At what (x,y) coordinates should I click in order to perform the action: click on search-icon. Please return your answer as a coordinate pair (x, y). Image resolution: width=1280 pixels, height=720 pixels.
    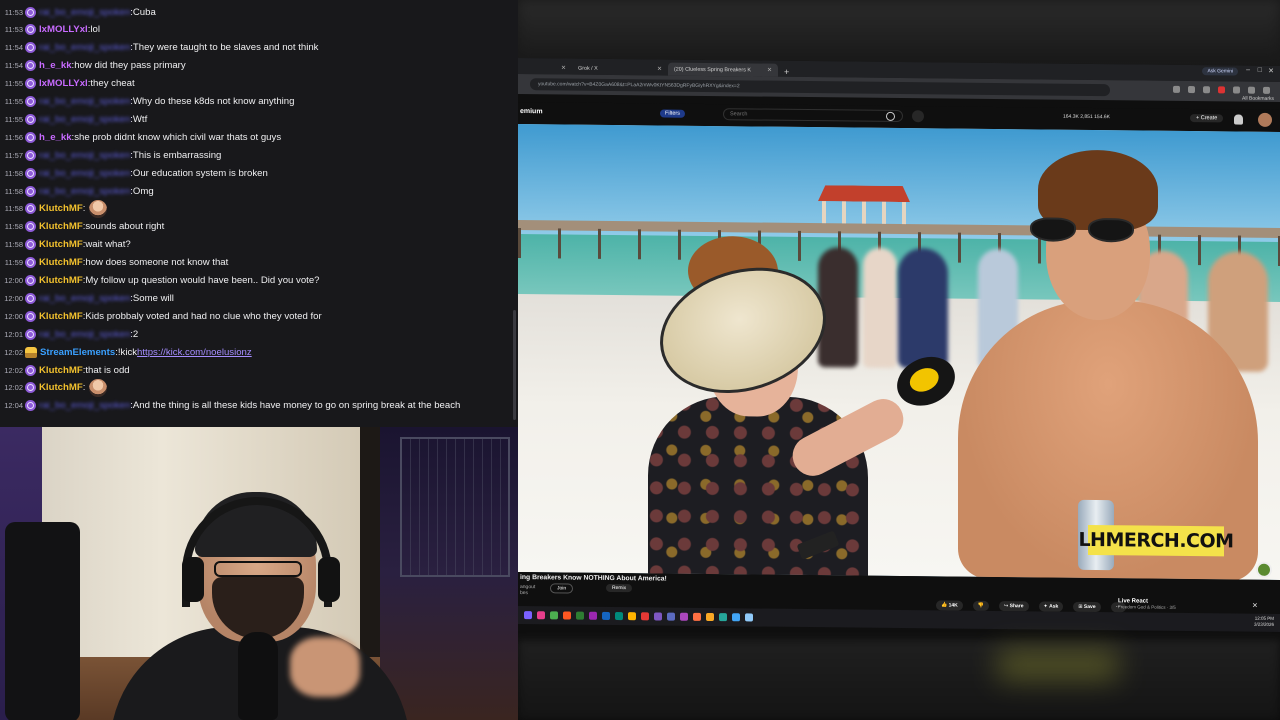
    Looking at the image, I should click on (890, 116).